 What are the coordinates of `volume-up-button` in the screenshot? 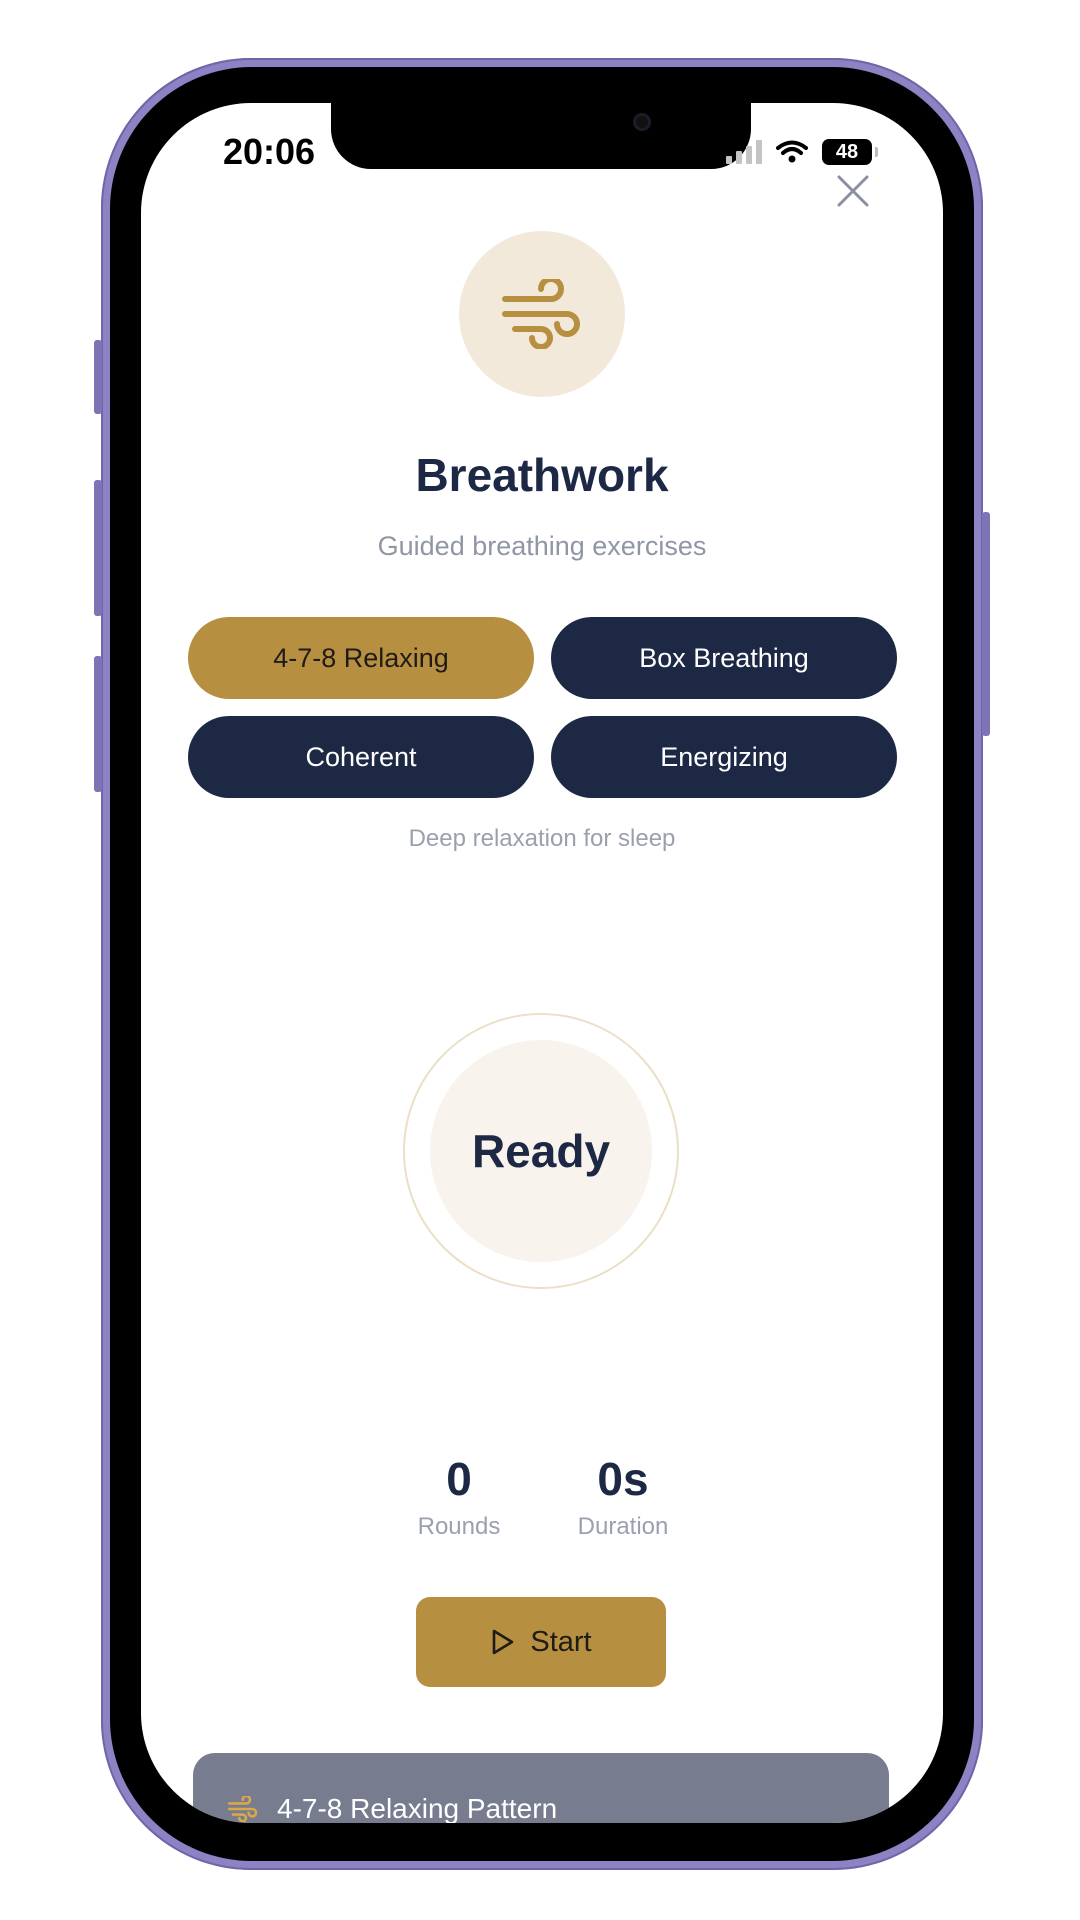 It's located at (98, 548).